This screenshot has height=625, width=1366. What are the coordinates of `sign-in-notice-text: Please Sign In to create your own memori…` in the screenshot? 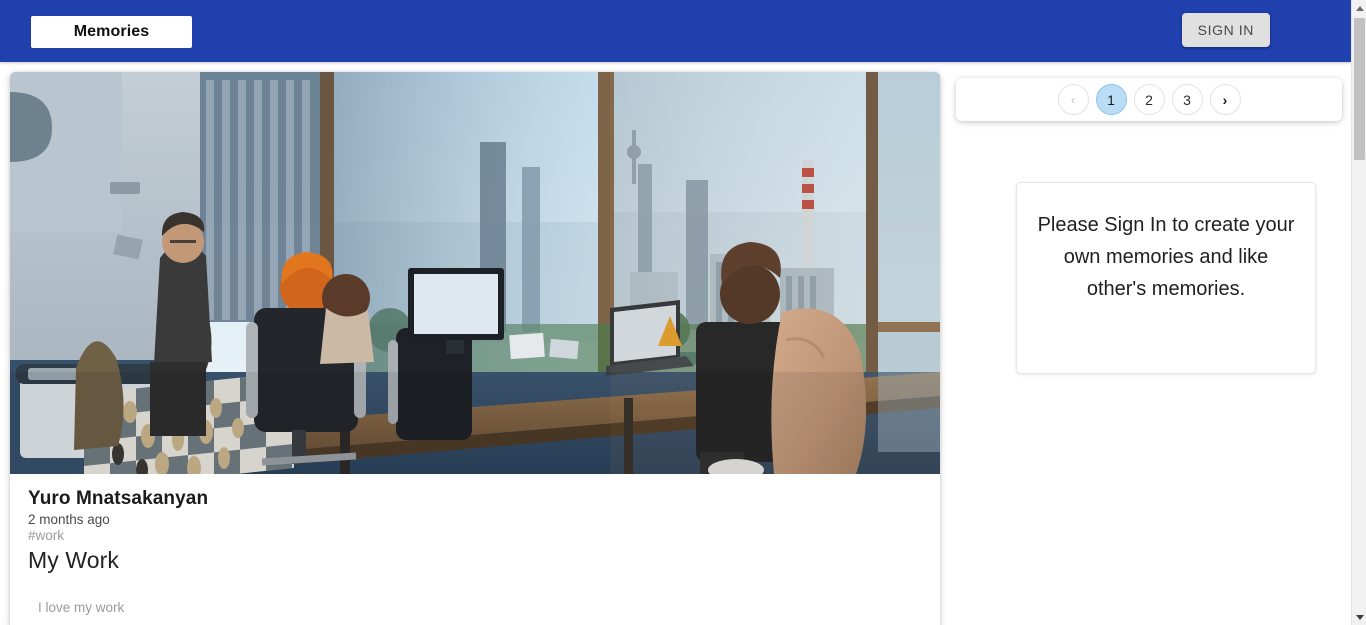 It's located at (1166, 257).